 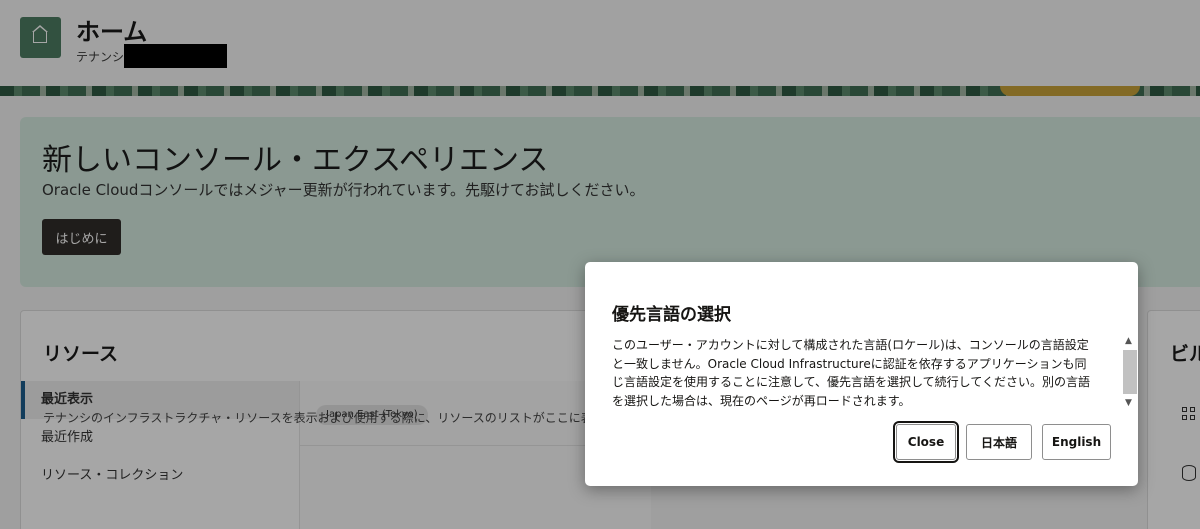 I want to click on scroll-down-icon: ▼, so click(x=1128, y=403).